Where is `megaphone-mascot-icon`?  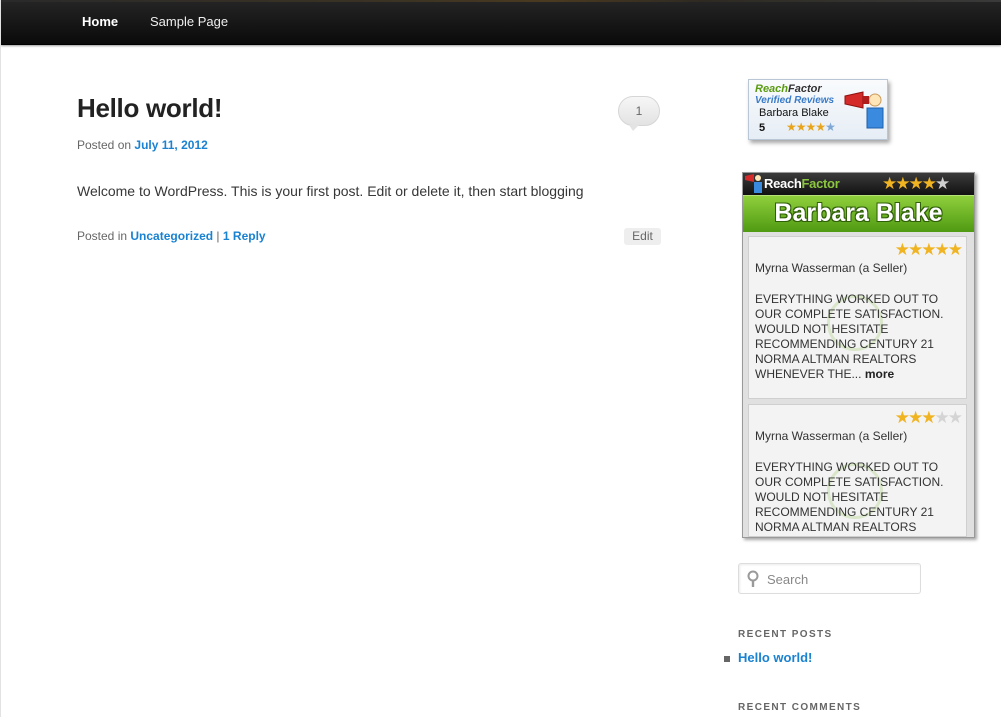
megaphone-mascot-icon is located at coordinates (864, 110).